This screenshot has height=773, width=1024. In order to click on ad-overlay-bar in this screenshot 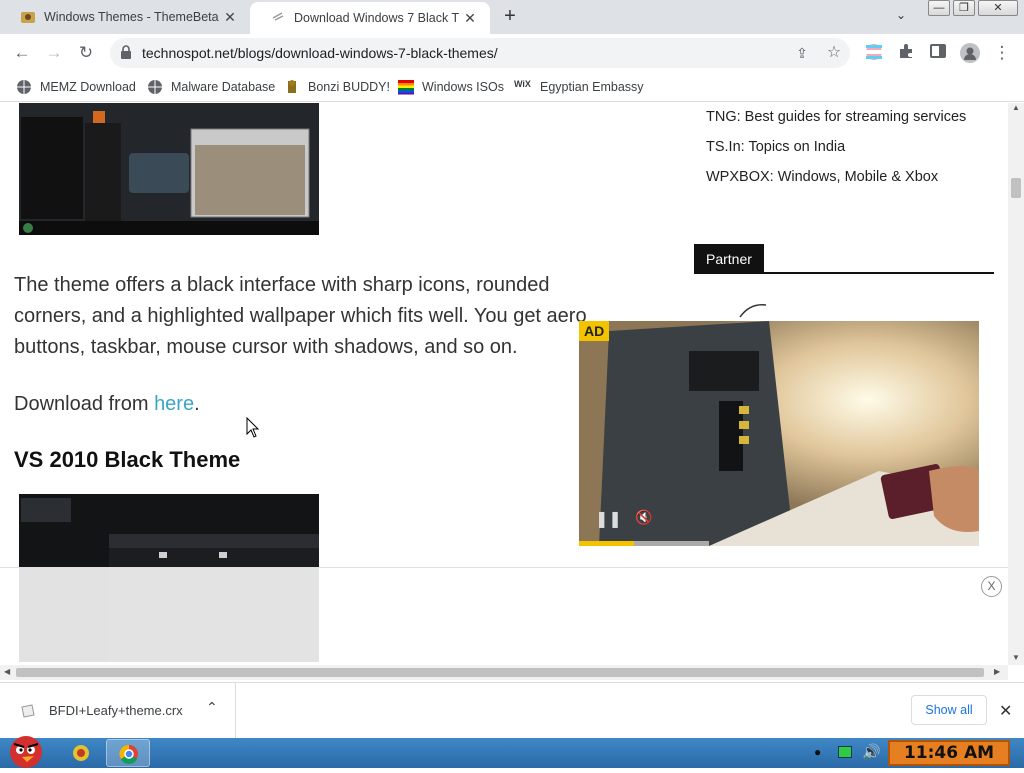, I will do `click(504, 616)`.